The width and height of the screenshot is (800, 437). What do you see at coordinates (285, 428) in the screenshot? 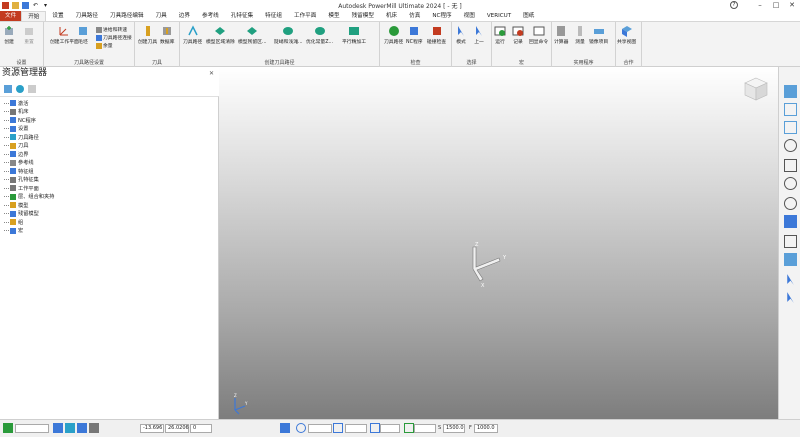
I see `tool-state-icon` at bounding box center [285, 428].